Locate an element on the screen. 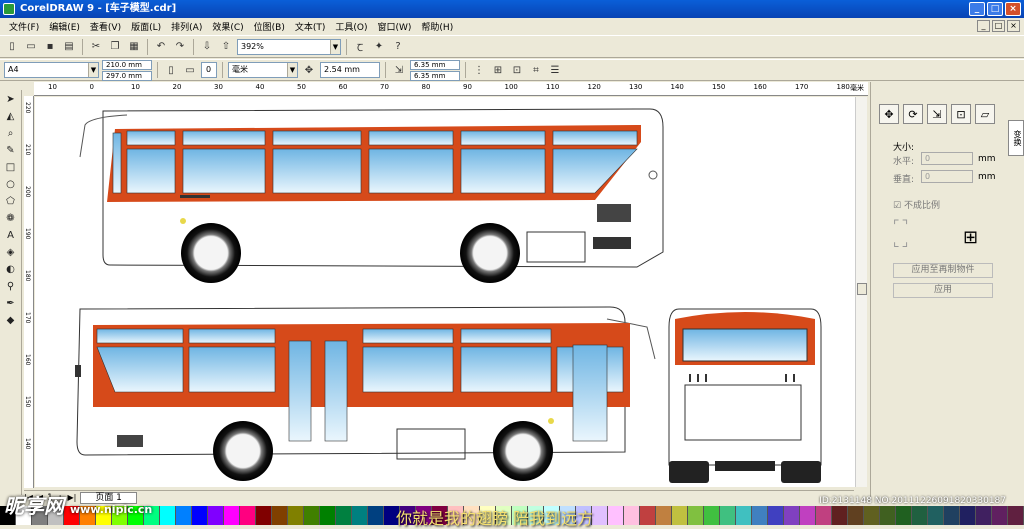  zoom-tool-icon: ⌕ is located at coordinates (11, 133).